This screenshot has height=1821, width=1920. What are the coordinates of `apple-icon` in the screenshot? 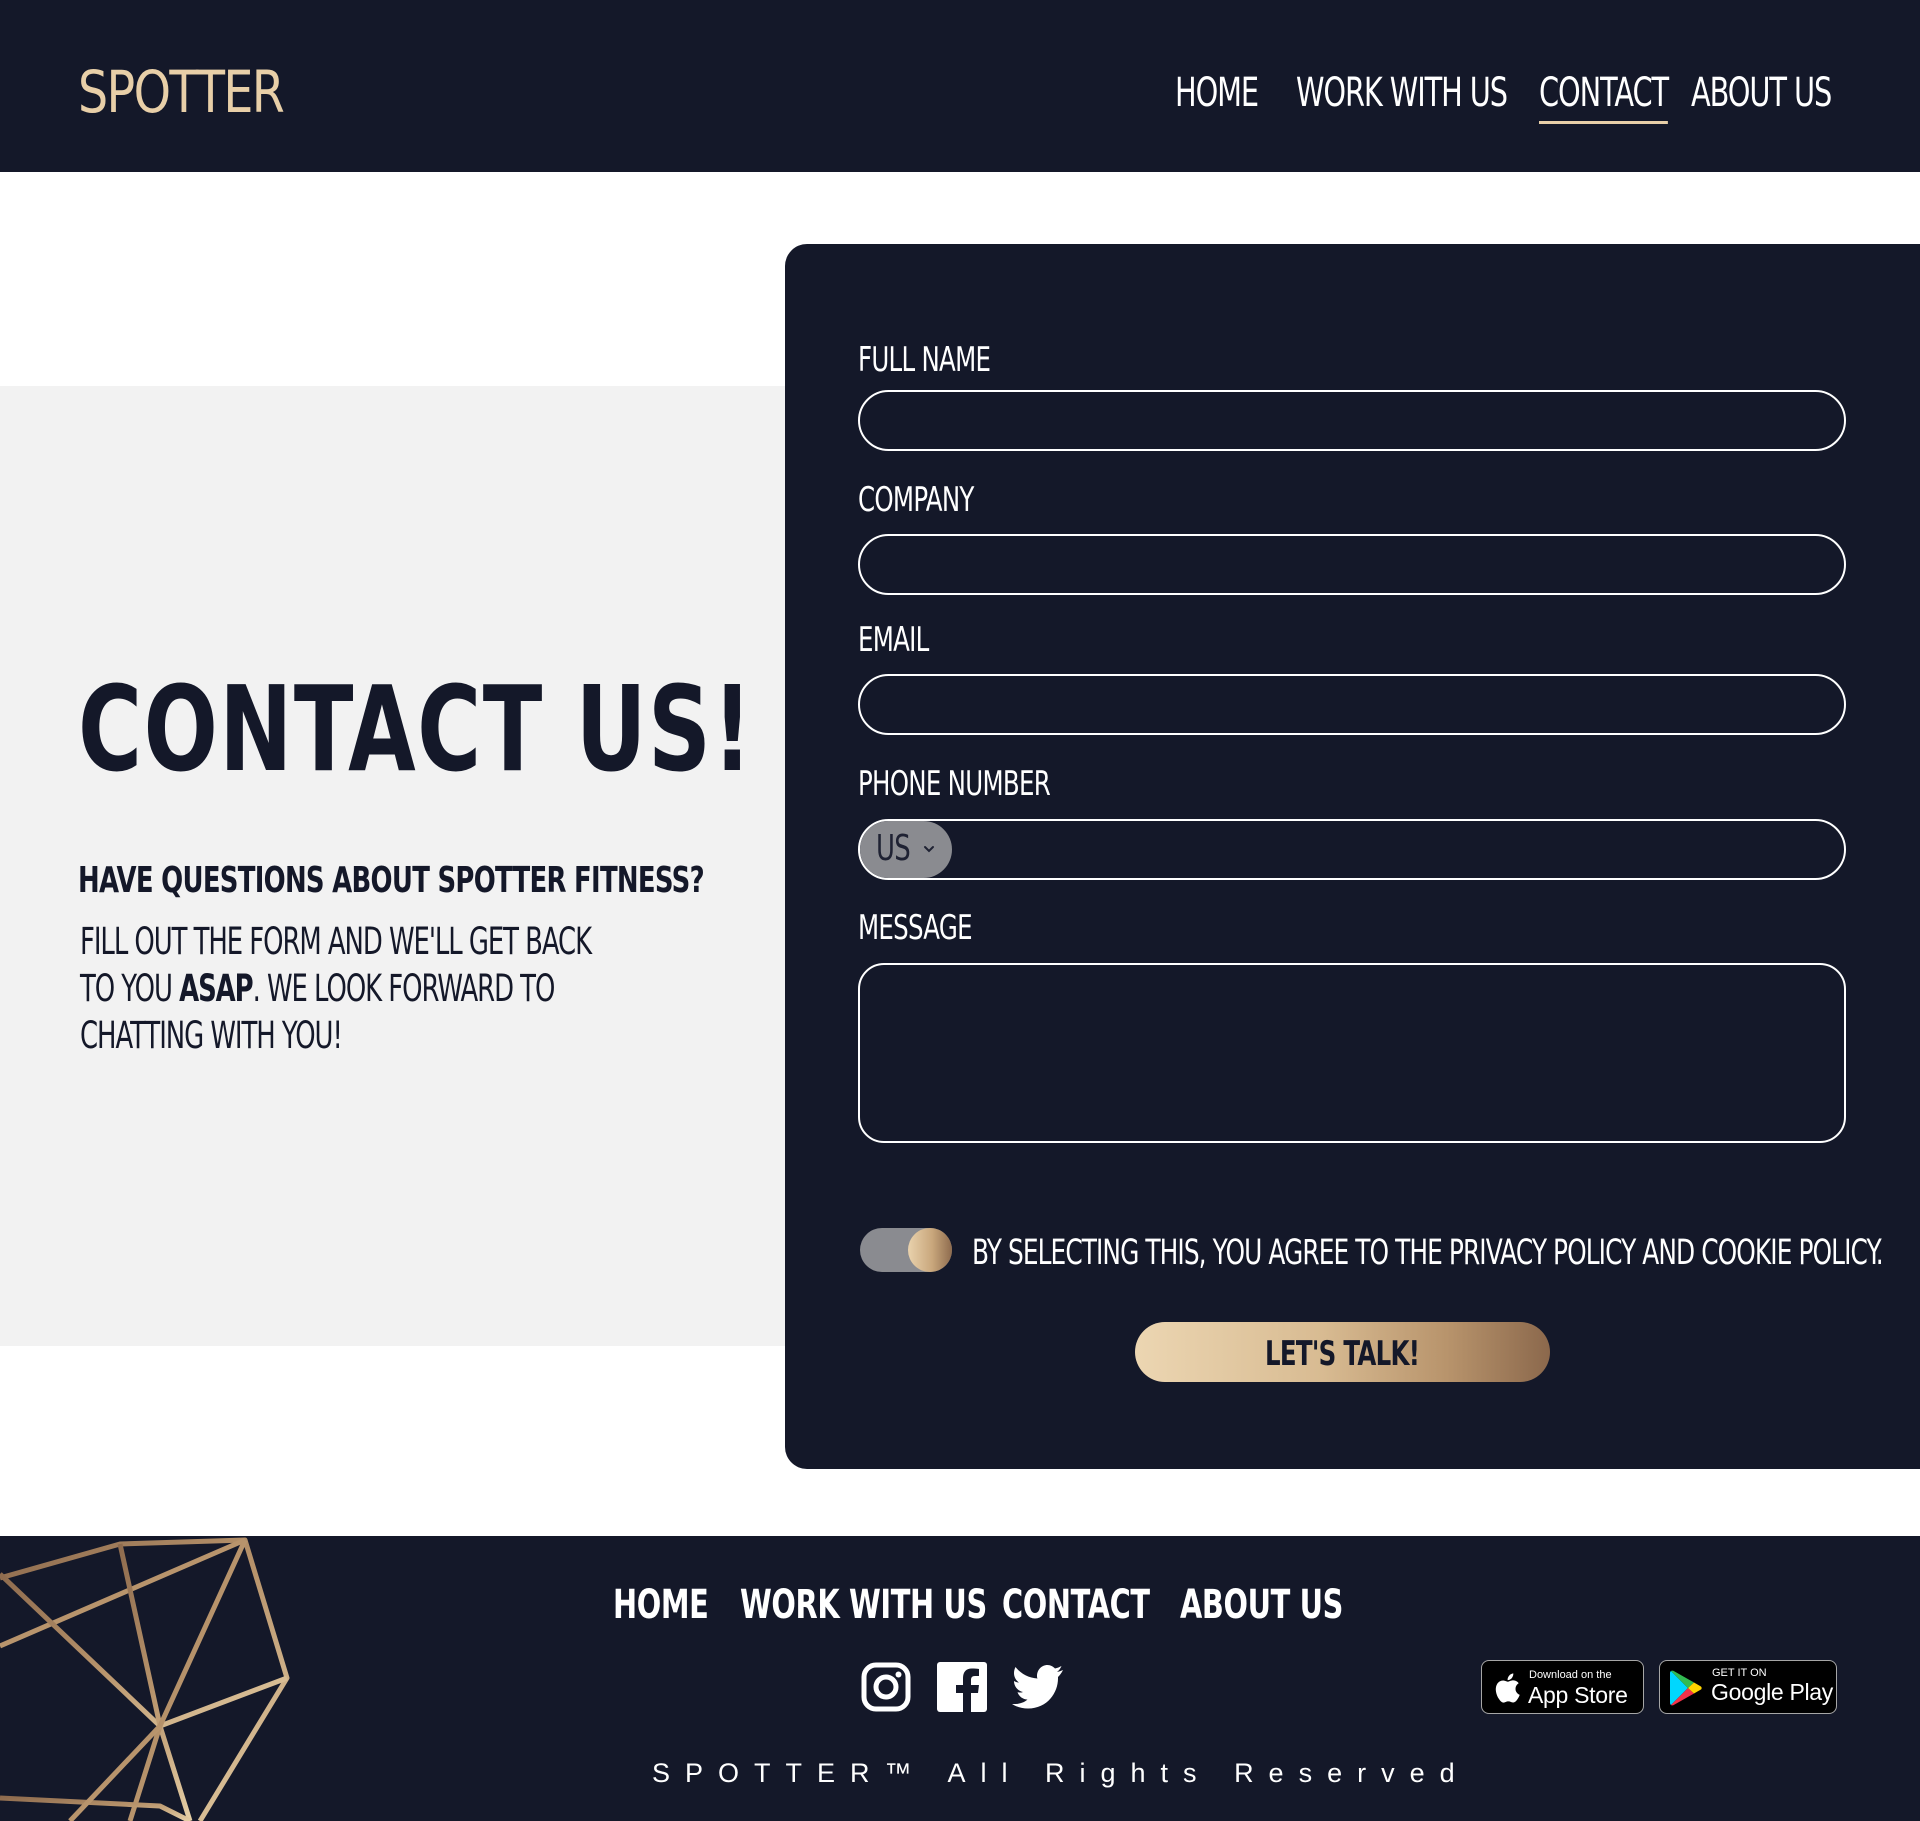 It's located at (1507, 1688).